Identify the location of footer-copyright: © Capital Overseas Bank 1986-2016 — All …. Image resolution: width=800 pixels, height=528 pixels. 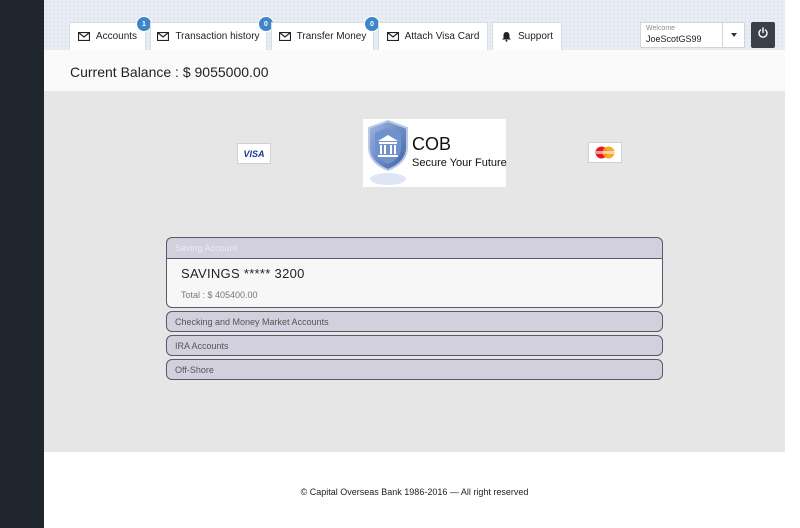
(414, 492).